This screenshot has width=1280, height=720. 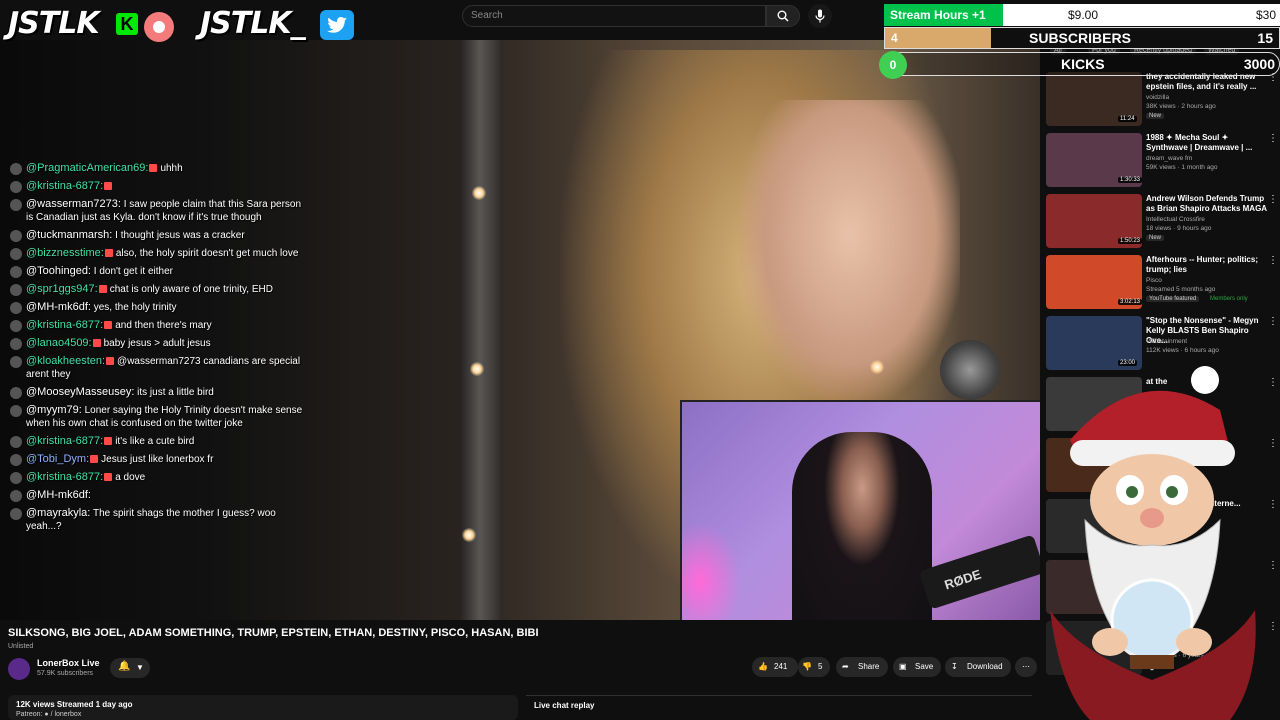 What do you see at coordinates (1127, 119) in the screenshot?
I see `video-duration: 11:24` at bounding box center [1127, 119].